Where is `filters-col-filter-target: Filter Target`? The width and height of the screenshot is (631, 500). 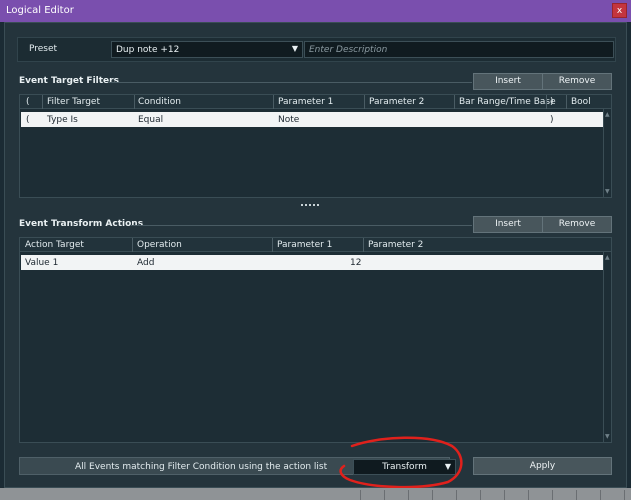
filters-col-filter-target: Filter Target is located at coordinates (73, 102).